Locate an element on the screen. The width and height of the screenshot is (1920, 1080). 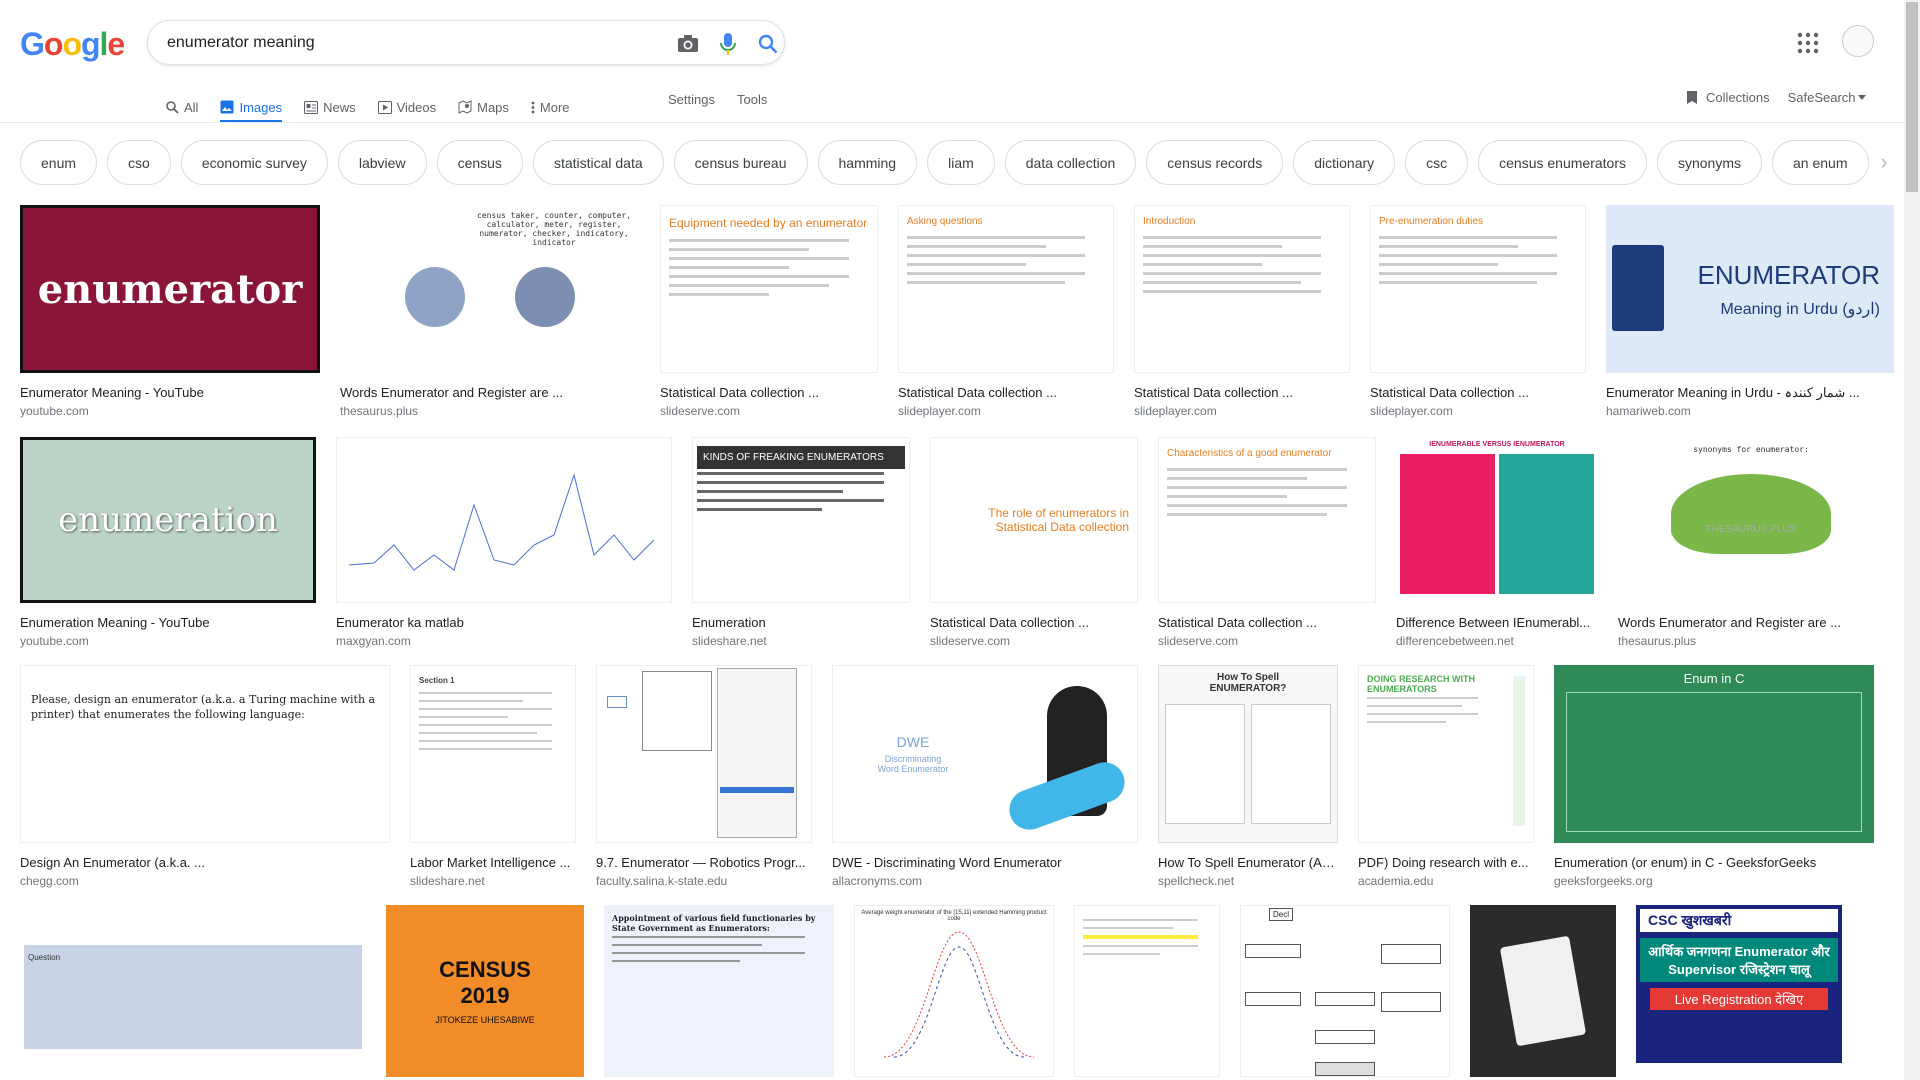
image-result: Decl is located at coordinates (1345, 991).